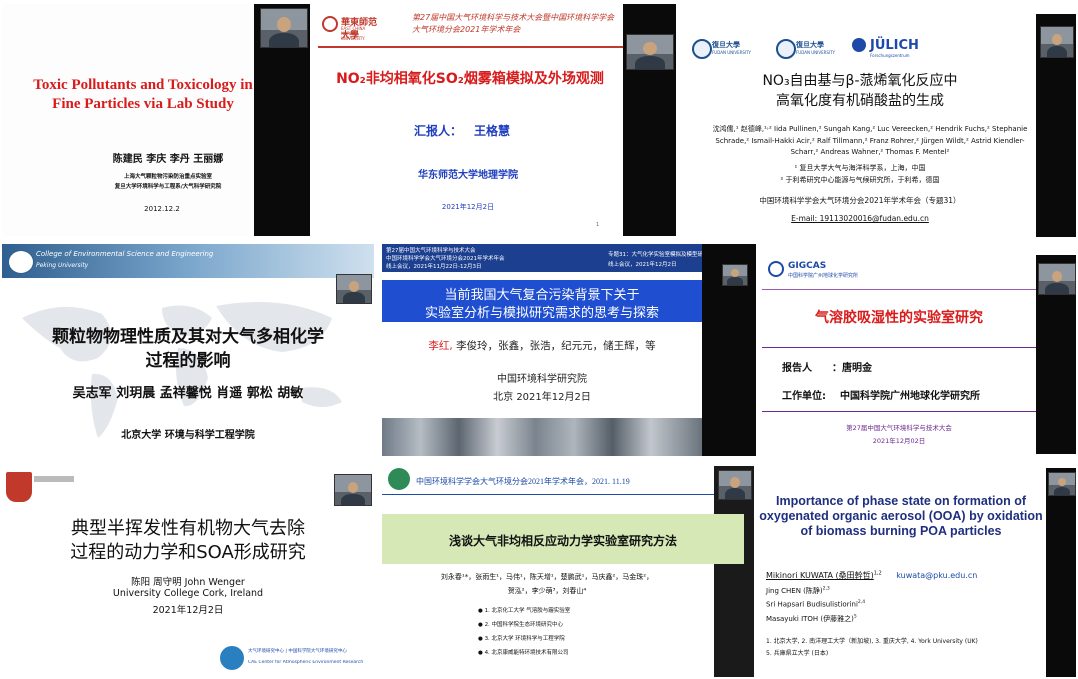 This screenshot has height=679, width=1078. What do you see at coordinates (468, 175) in the screenshot?
I see `slide-affiliation: 华东师范大学地理学院` at bounding box center [468, 175].